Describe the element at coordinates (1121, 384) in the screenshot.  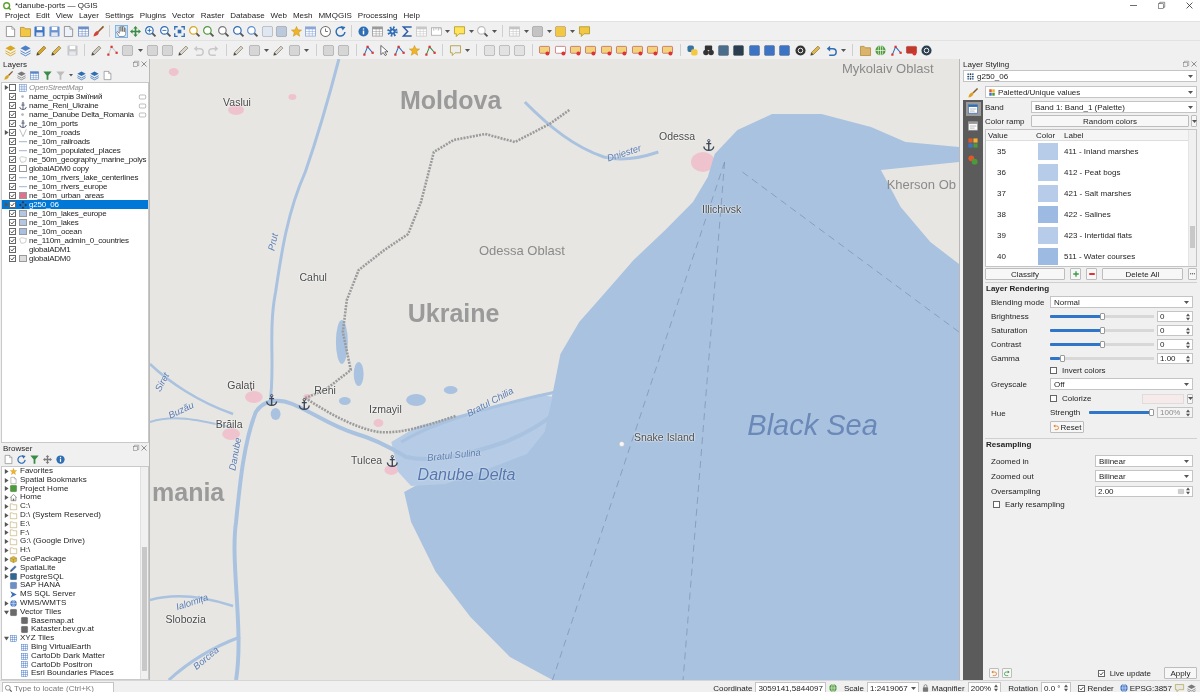
I see `greyscale-dropdown: Off` at that location.